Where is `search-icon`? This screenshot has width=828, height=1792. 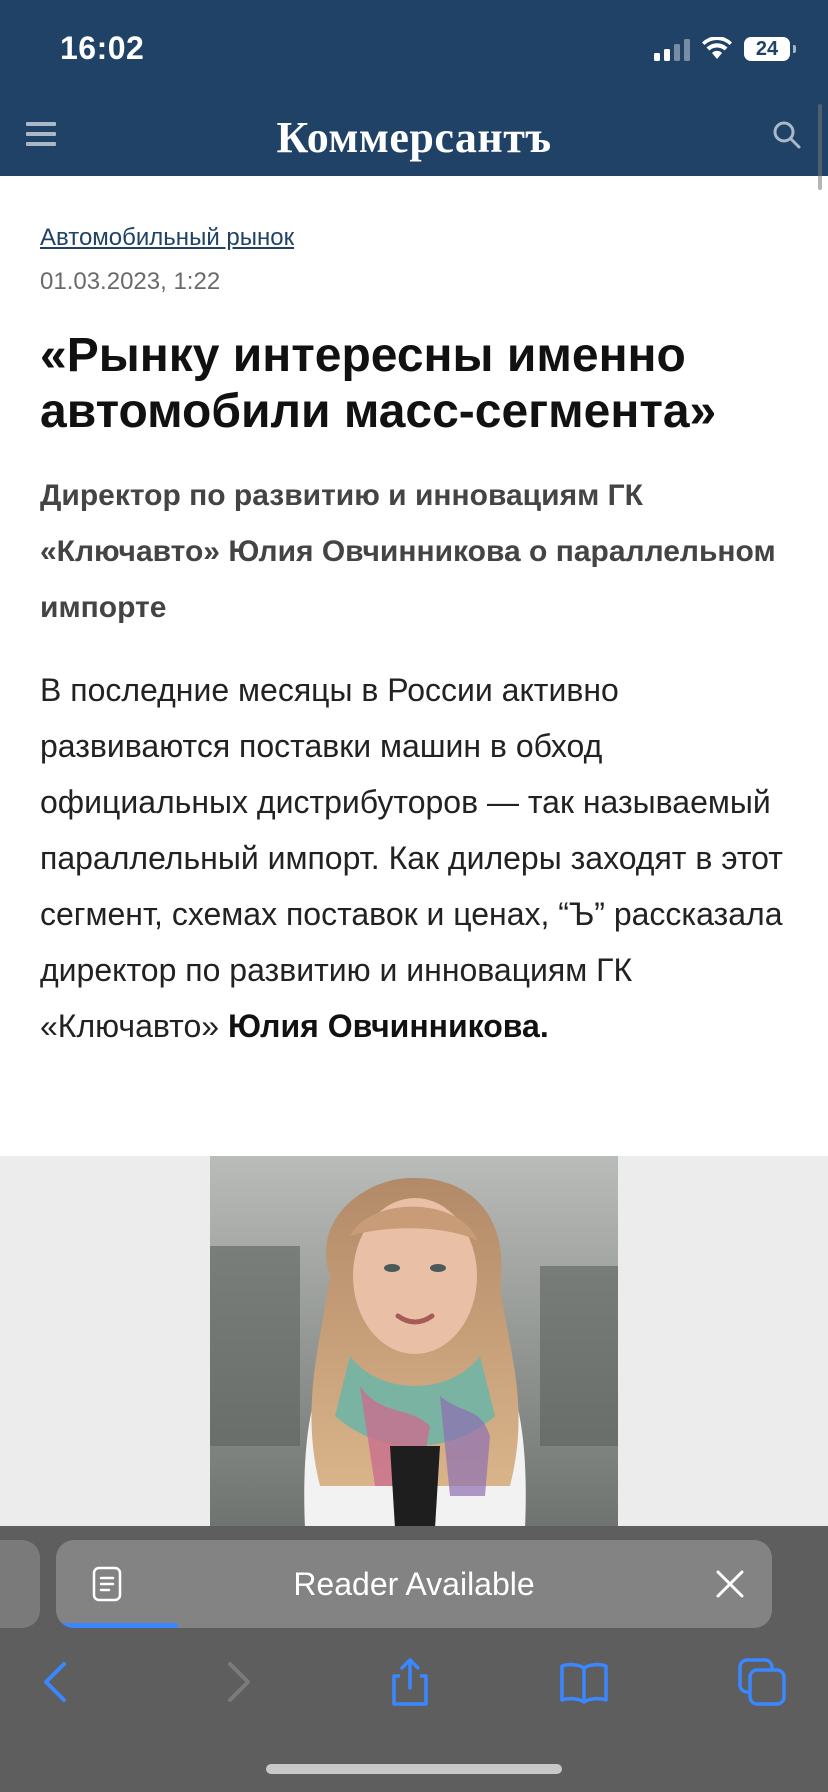 search-icon is located at coordinates (787, 135).